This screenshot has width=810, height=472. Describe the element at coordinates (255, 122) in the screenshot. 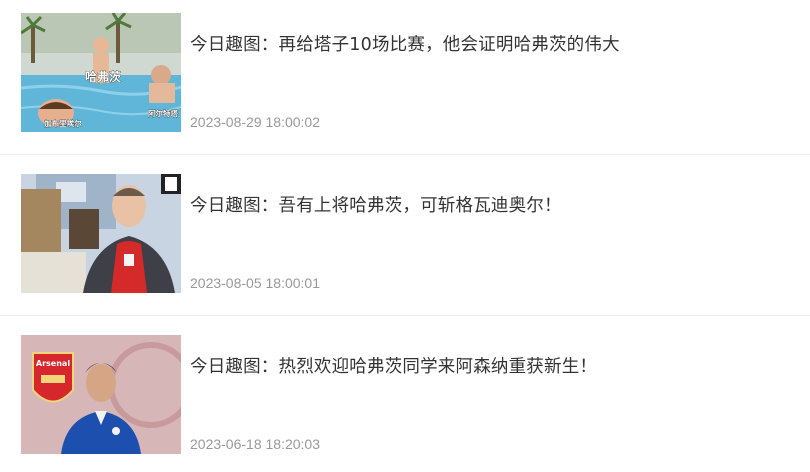

I see `news-time: 2023-08-29 18:00:02` at that location.